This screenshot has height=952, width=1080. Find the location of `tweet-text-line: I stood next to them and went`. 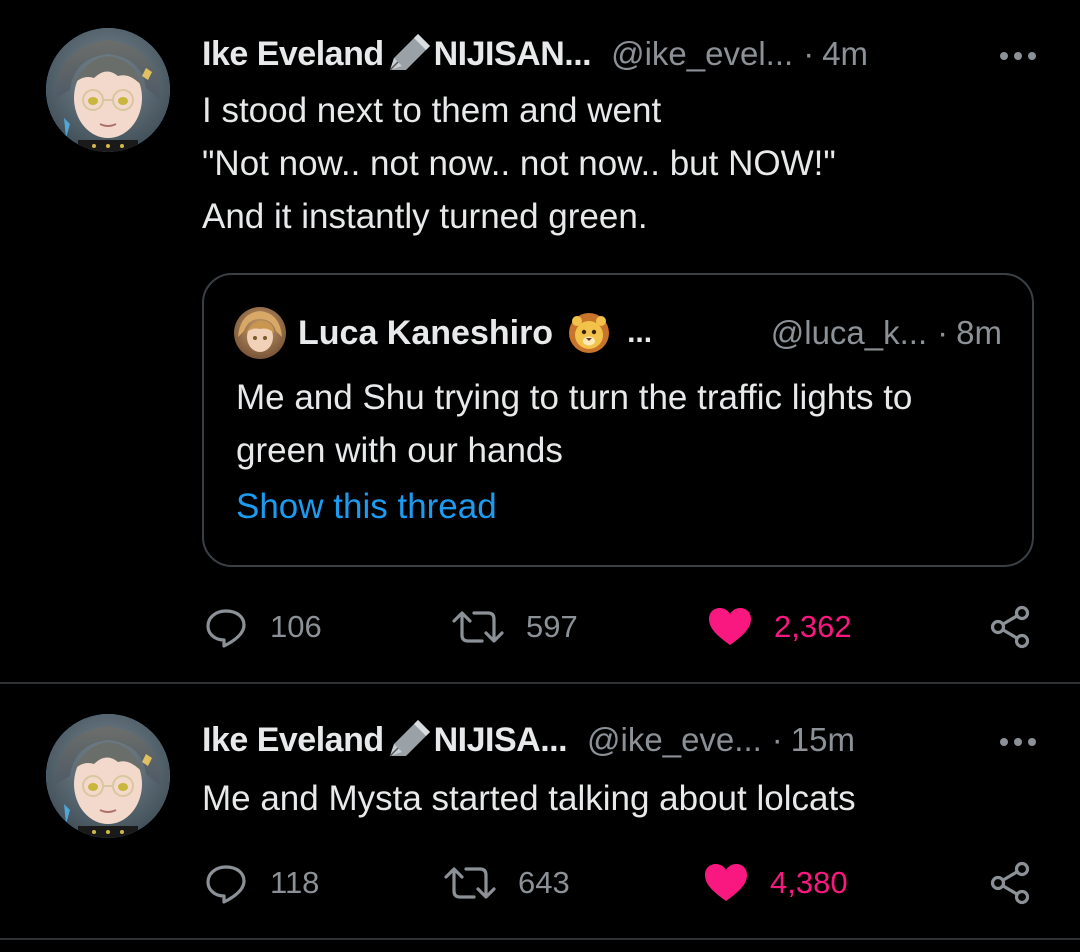

tweet-text-line: I stood next to them and went is located at coordinates (432, 110).